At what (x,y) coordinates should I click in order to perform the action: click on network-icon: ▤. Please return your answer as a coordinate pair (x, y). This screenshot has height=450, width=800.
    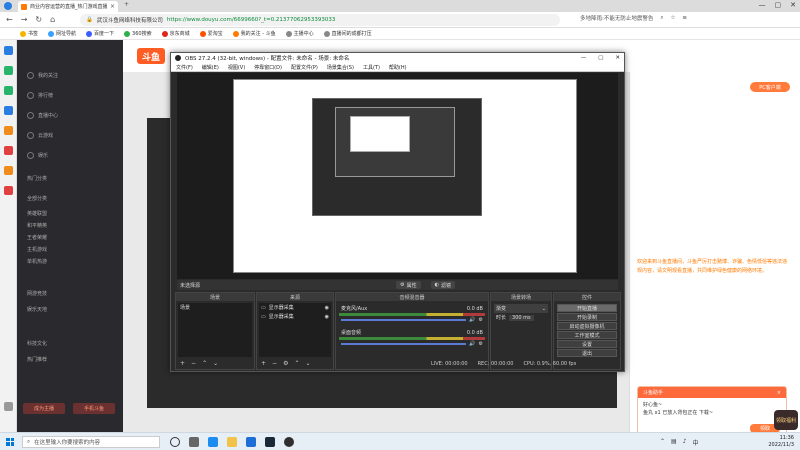
    Looking at the image, I should click on (674, 442).